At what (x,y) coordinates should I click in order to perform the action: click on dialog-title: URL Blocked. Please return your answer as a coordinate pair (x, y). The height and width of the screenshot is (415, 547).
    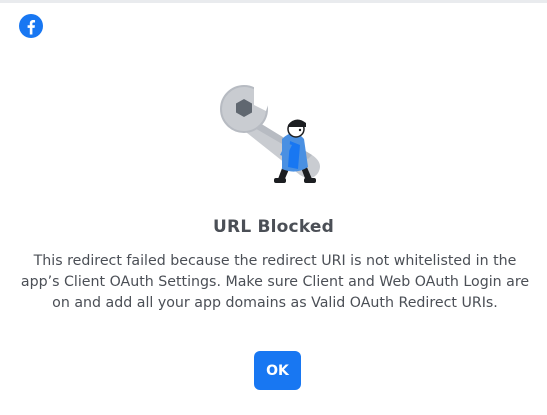
    Looking at the image, I should click on (273, 227).